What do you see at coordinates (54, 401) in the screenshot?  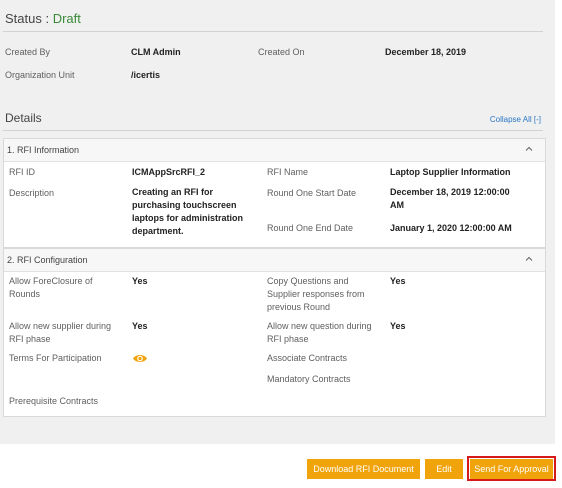 I see `prerequisite-contracts-label: Prerequisite Contracts` at bounding box center [54, 401].